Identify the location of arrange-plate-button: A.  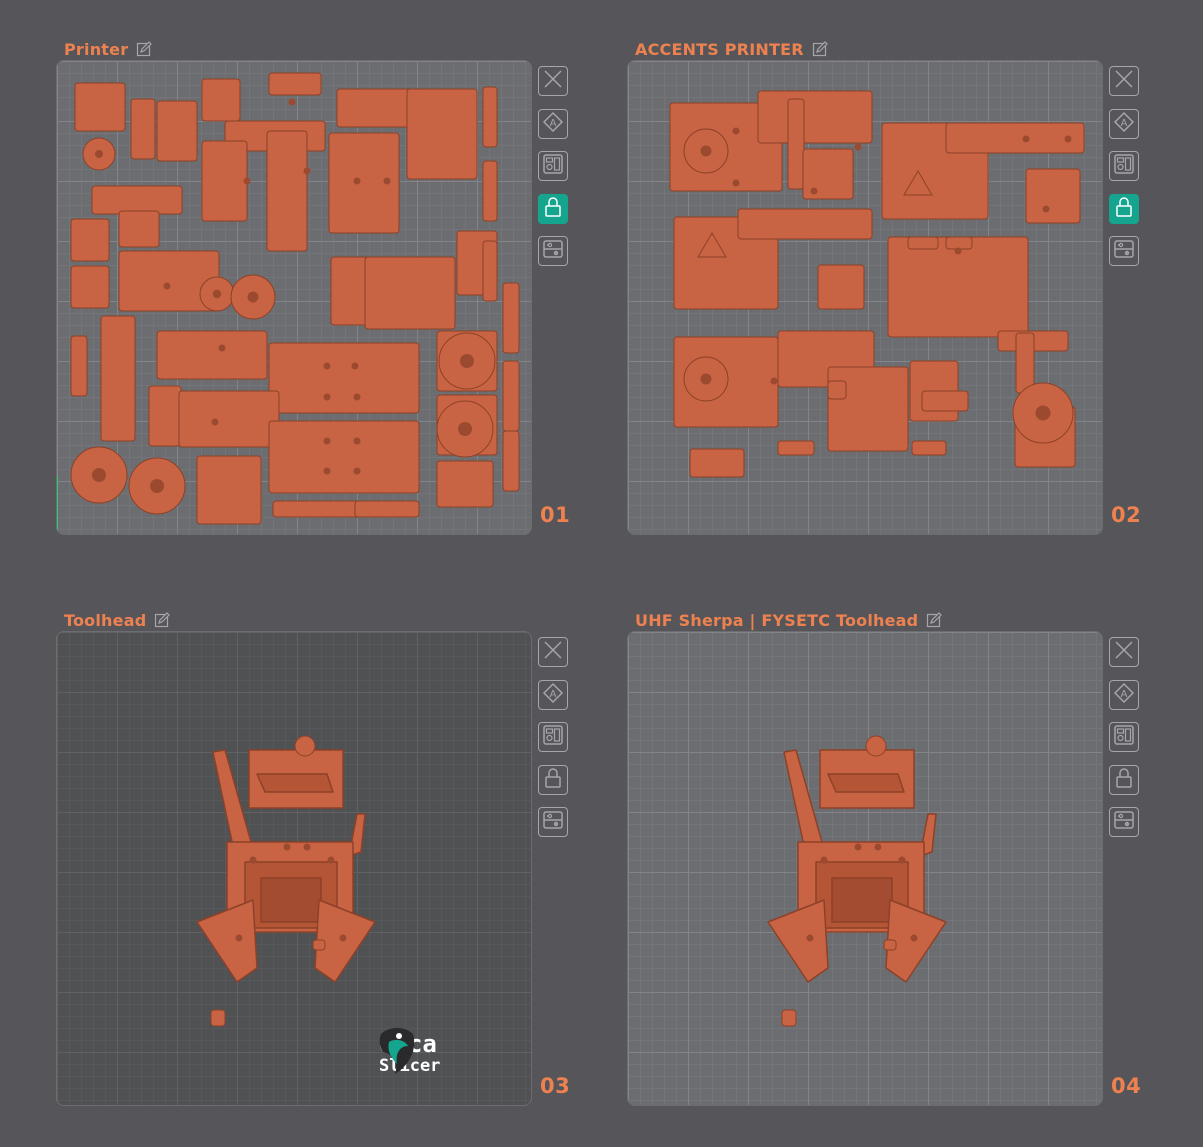
(1124, 694).